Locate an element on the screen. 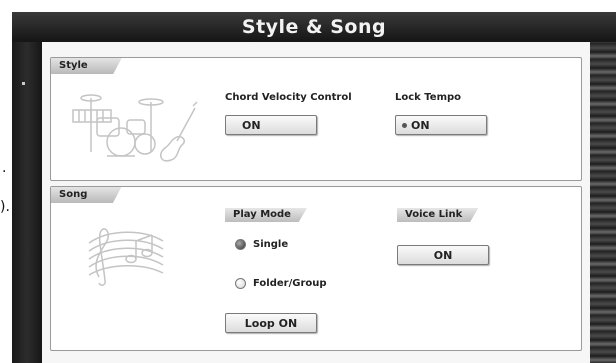 This screenshot has width=616, height=363. right-edge-decoration is located at coordinates (603, 202).